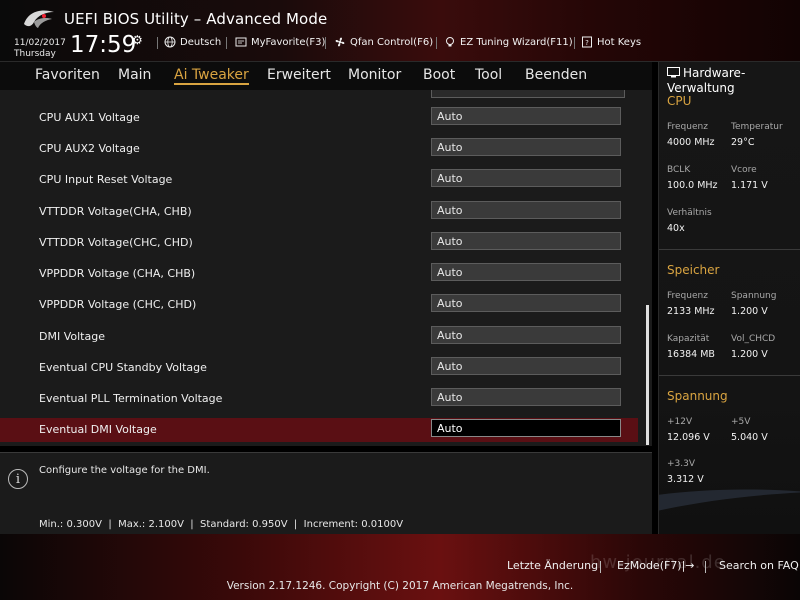  Describe the element at coordinates (729, 500) in the screenshot. I see `decorative-swoosh` at that location.